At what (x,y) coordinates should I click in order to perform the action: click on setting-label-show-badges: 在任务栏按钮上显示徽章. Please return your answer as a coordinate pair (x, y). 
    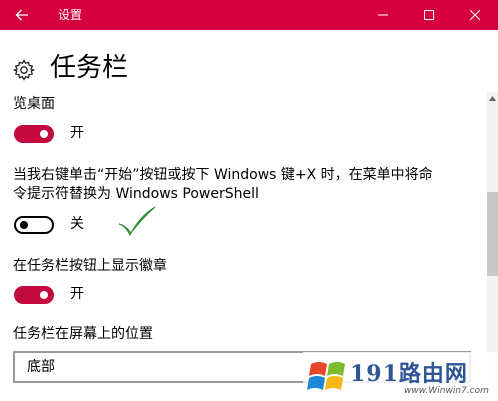
    Looking at the image, I should click on (90, 266).